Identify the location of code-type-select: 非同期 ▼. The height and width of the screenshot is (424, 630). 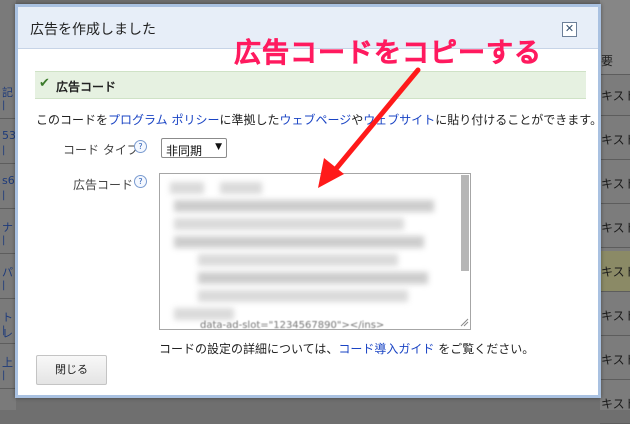
(194, 148).